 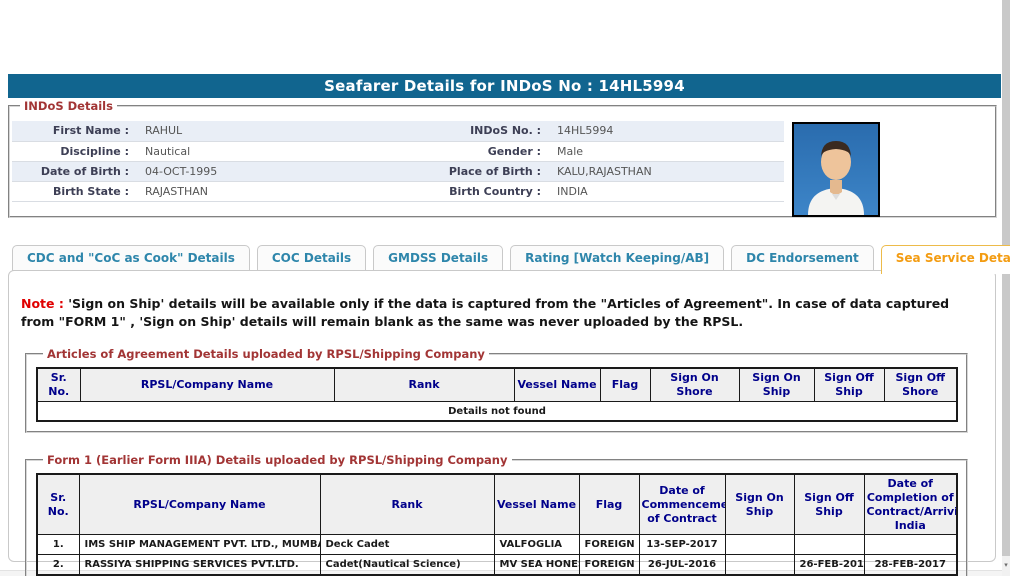 I want to click on indos-row-2: Discipline : Nautical Gender : Male, so click(x=398, y=151).